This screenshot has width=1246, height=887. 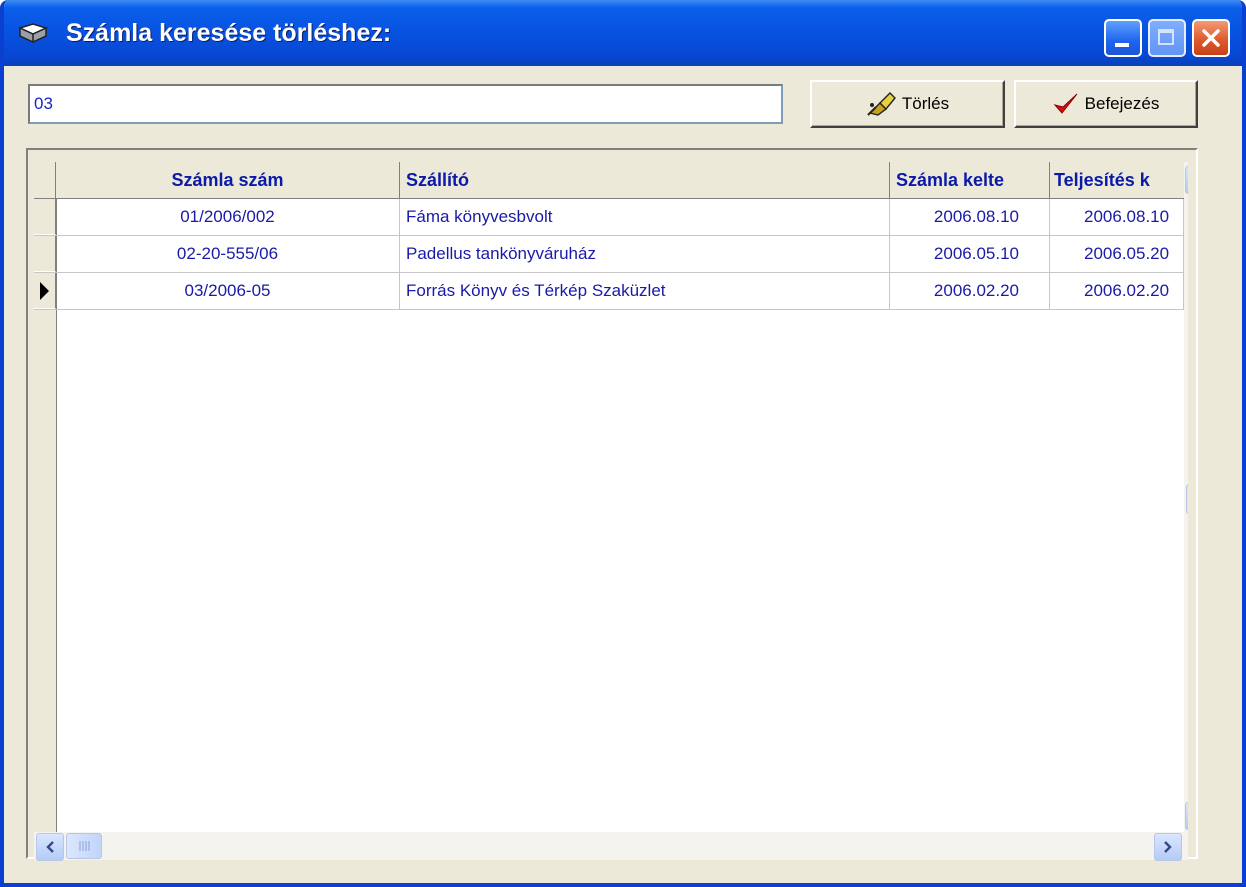 I want to click on delete-button-label: Törlés, so click(x=925, y=103).